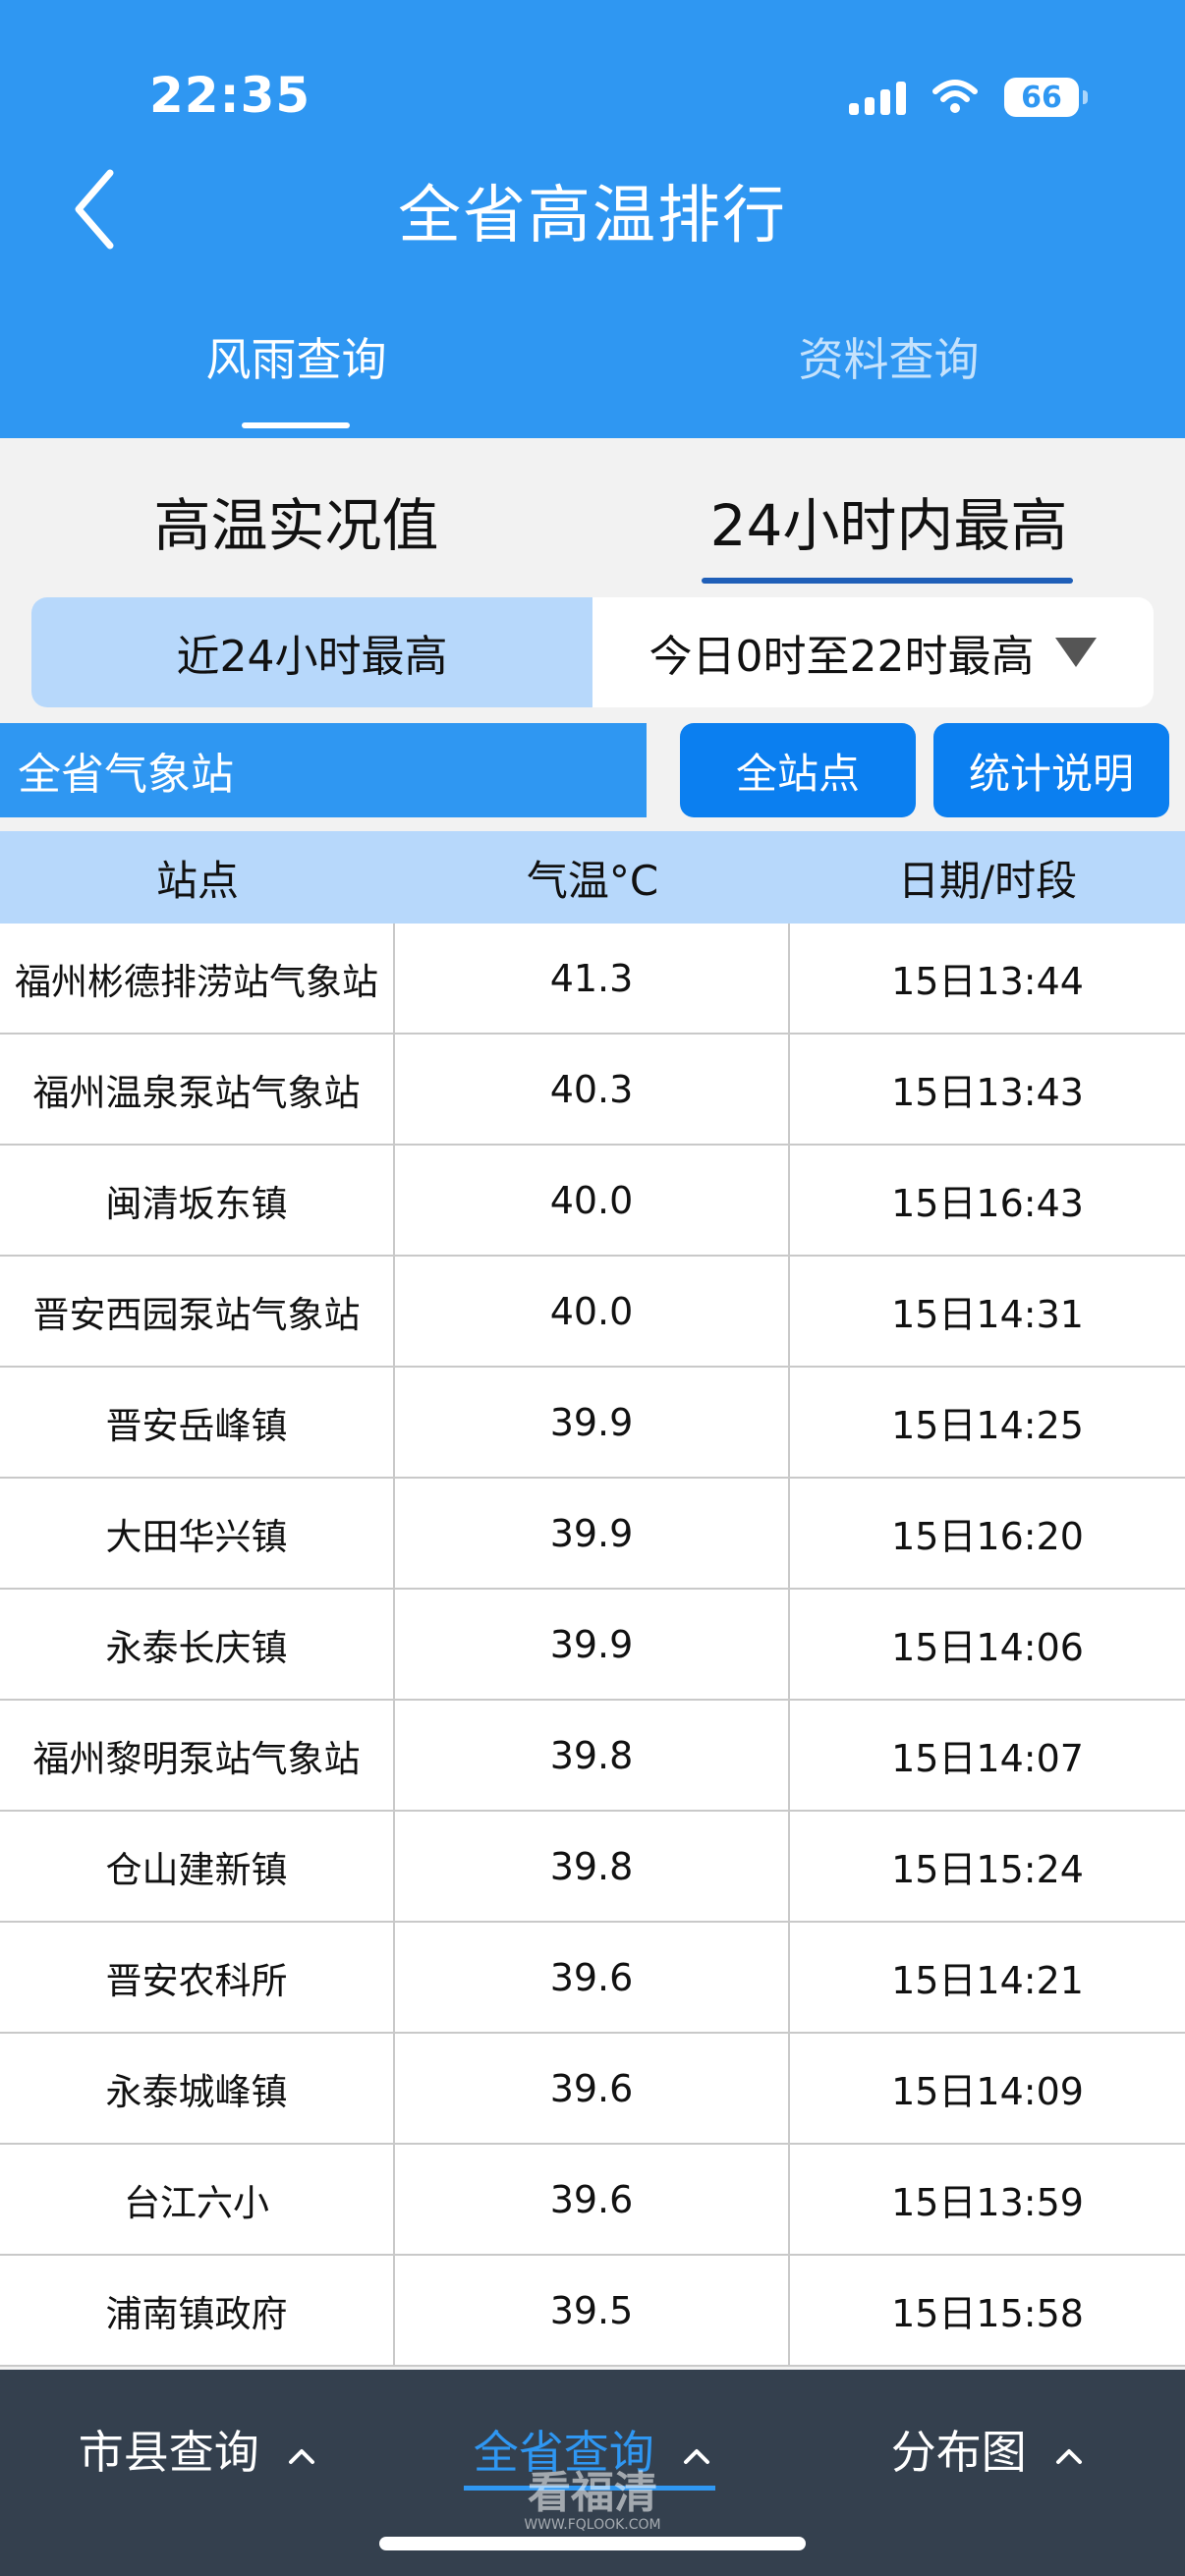  I want to click on time-range-segment: 近24小时最高 今日0时至22时最高, so click(592, 652).